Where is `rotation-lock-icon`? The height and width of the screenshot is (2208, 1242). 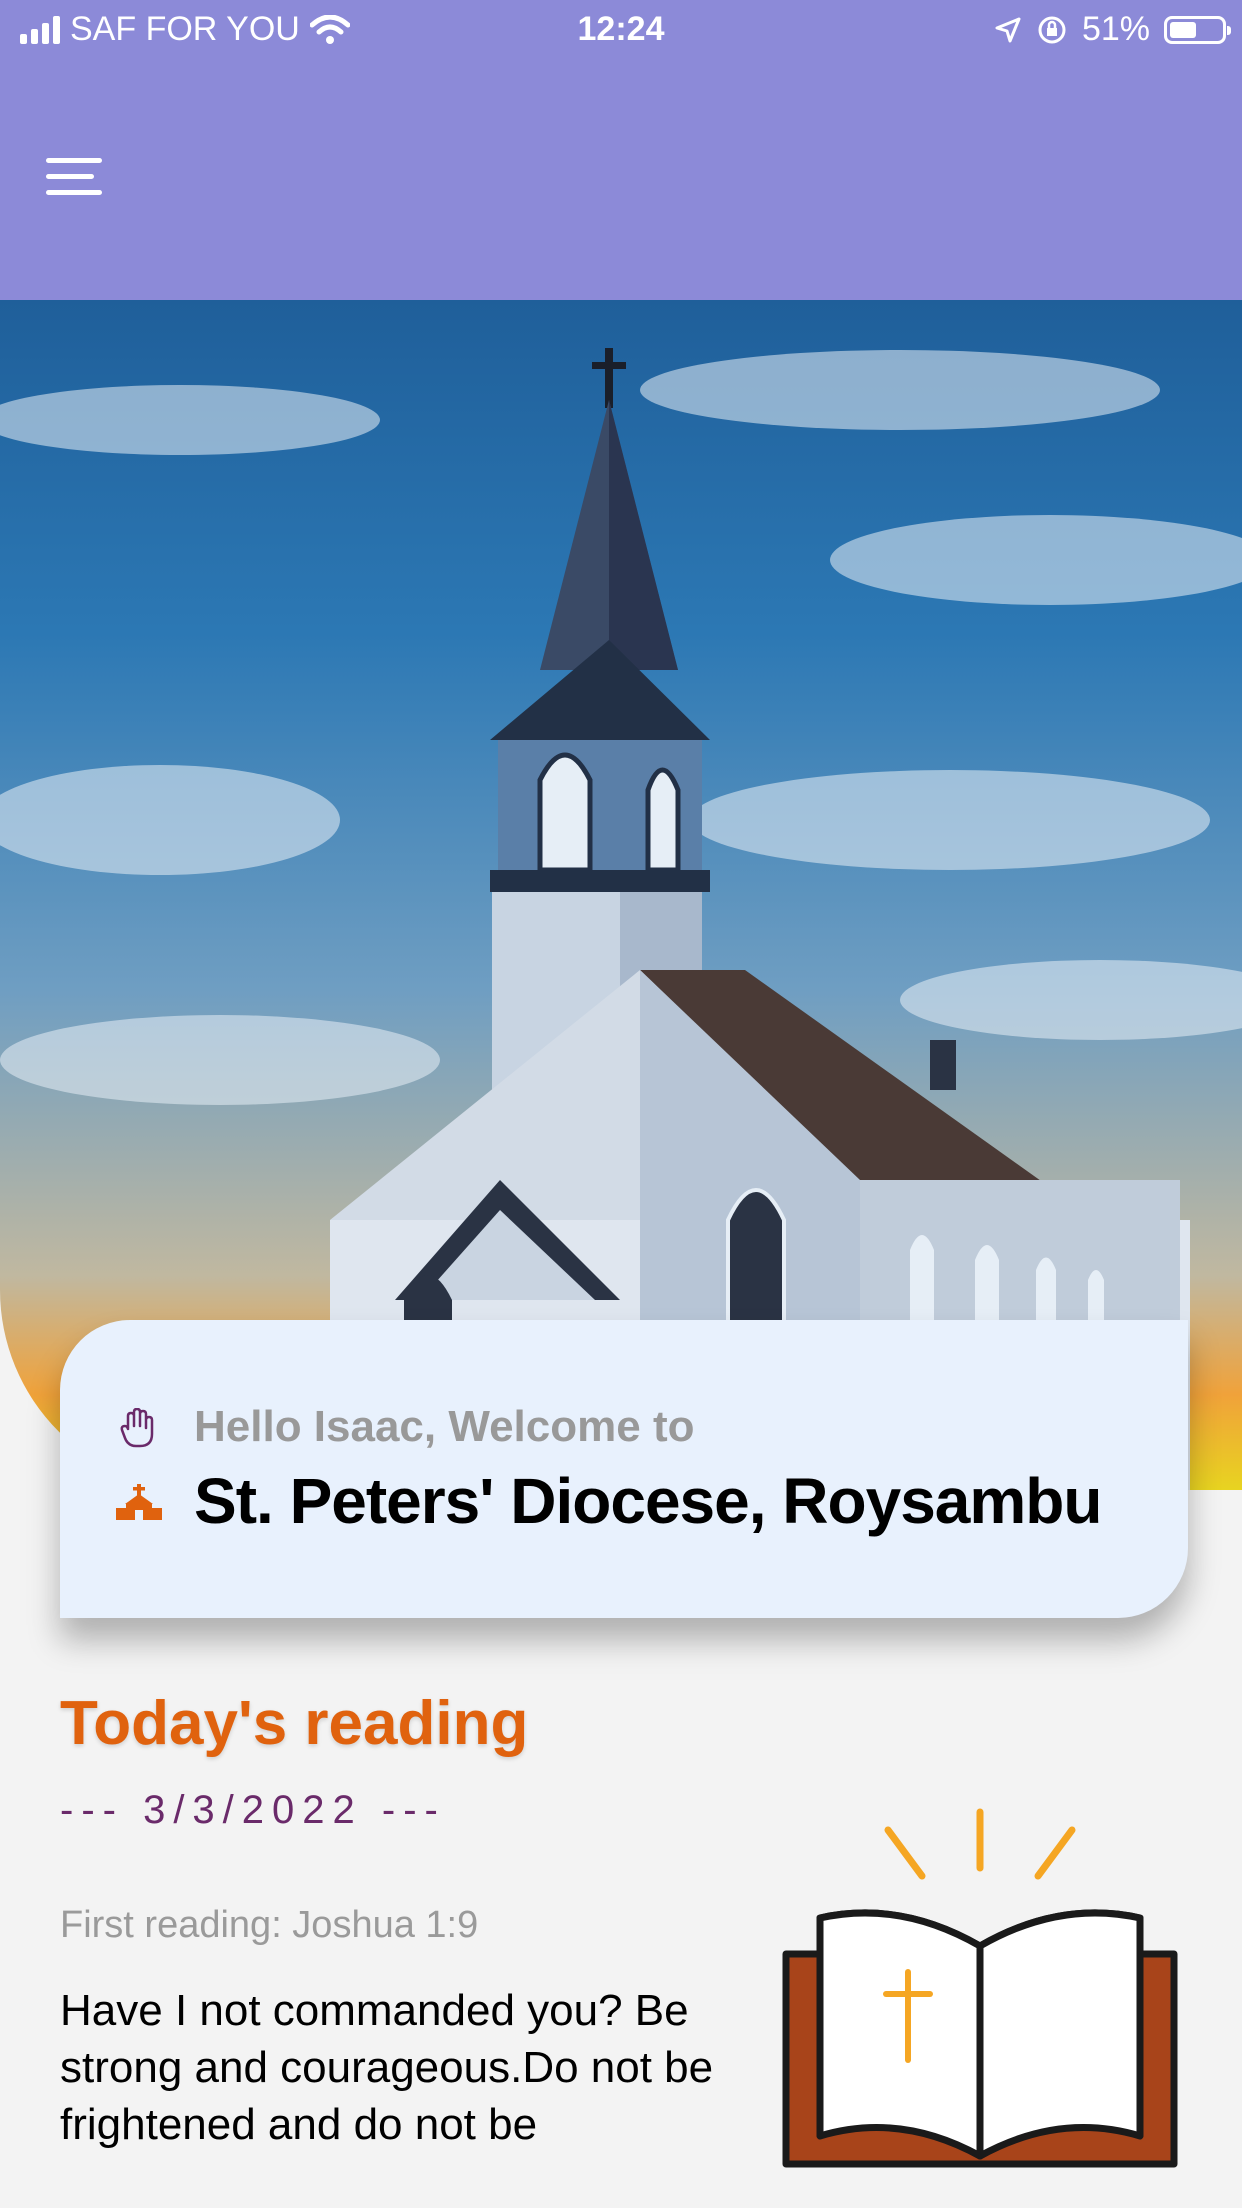 rotation-lock-icon is located at coordinates (1052, 29).